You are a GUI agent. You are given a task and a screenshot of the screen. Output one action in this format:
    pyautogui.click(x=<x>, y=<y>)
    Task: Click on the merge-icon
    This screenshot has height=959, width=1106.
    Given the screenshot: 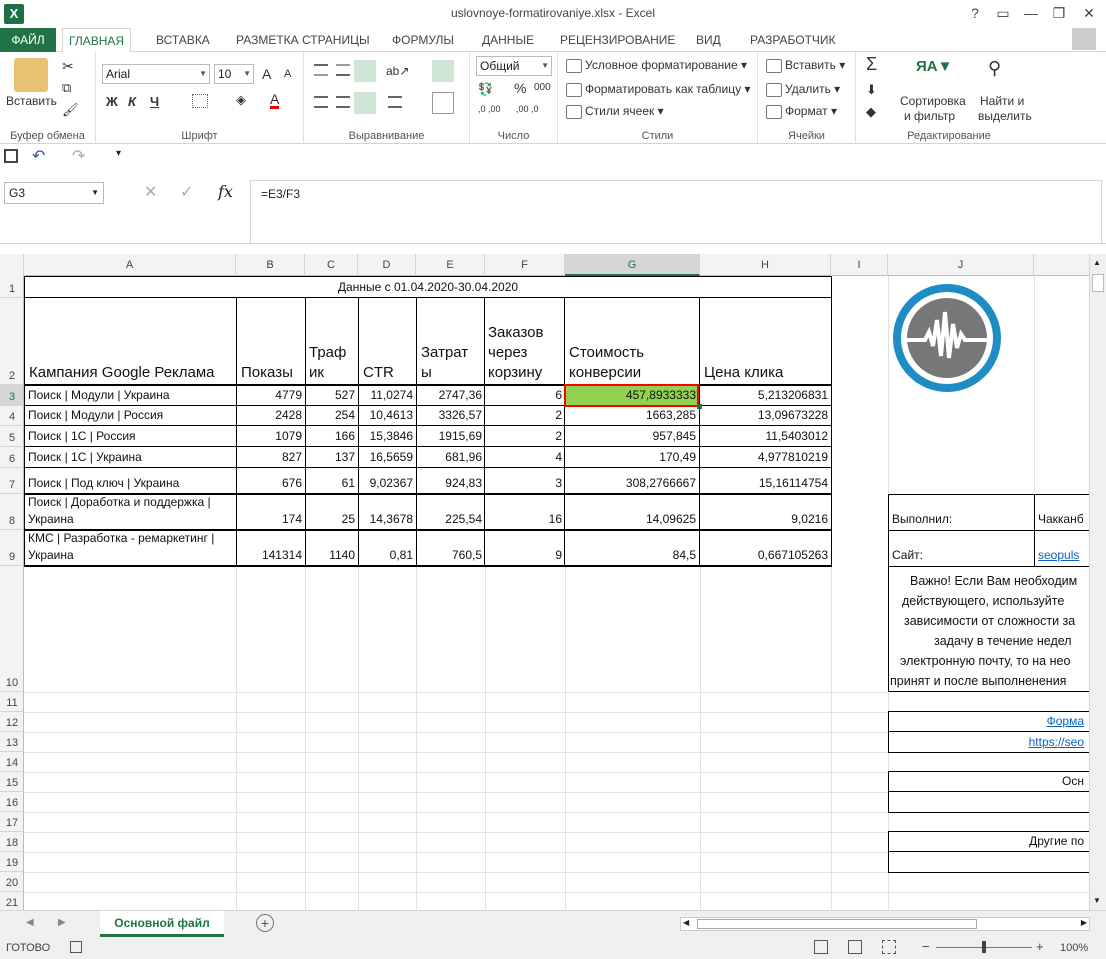 What is the action you would take?
    pyautogui.click(x=443, y=103)
    